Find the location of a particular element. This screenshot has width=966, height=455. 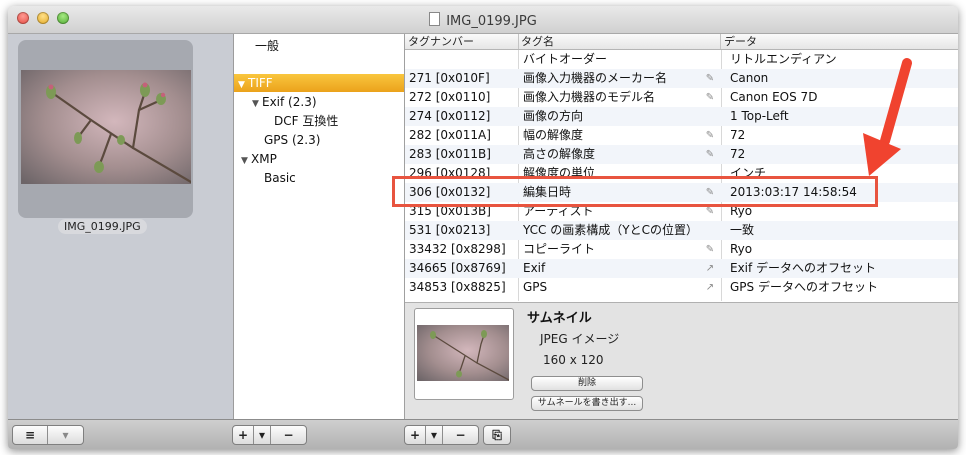

tag-number-cell: 282 [0x011A] is located at coordinates (450, 135).